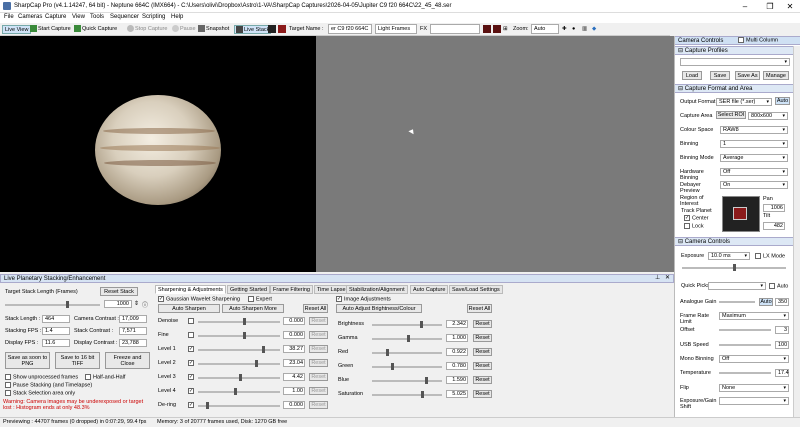  I want to click on roi-preview, so click(741, 214).